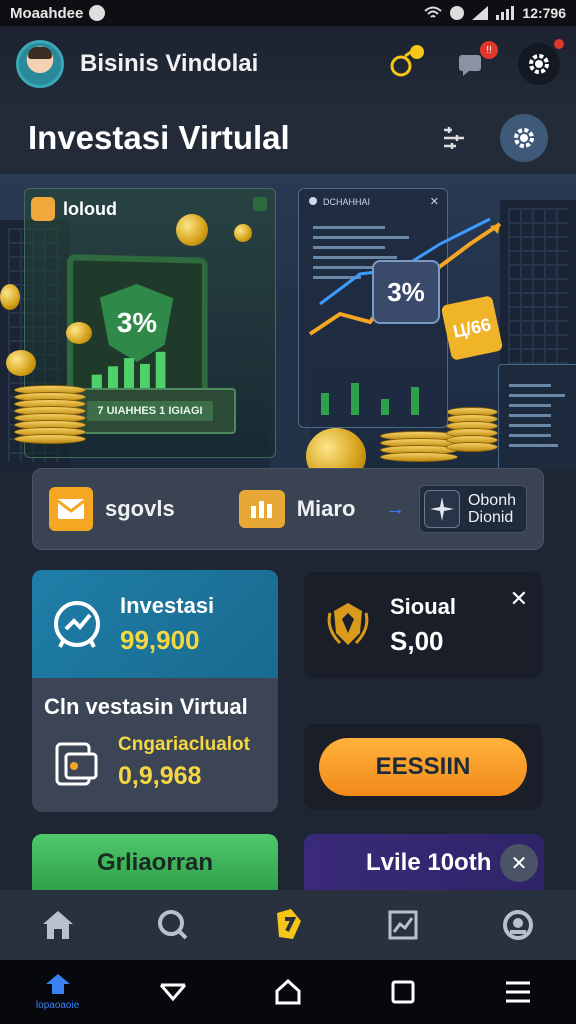  Describe the element at coordinates (136, 322) in the screenshot. I see `percent-shield: 3%` at that location.